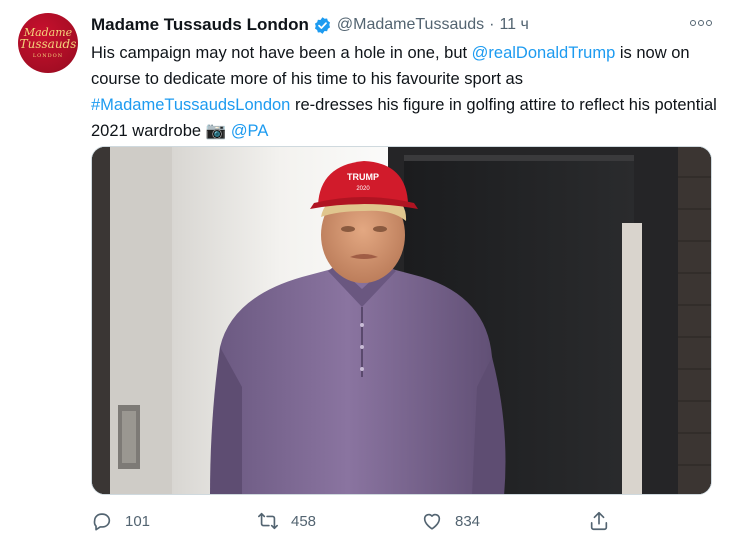 The width and height of the screenshot is (730, 550). I want to click on camera-emoji-icon: 📷, so click(216, 131).